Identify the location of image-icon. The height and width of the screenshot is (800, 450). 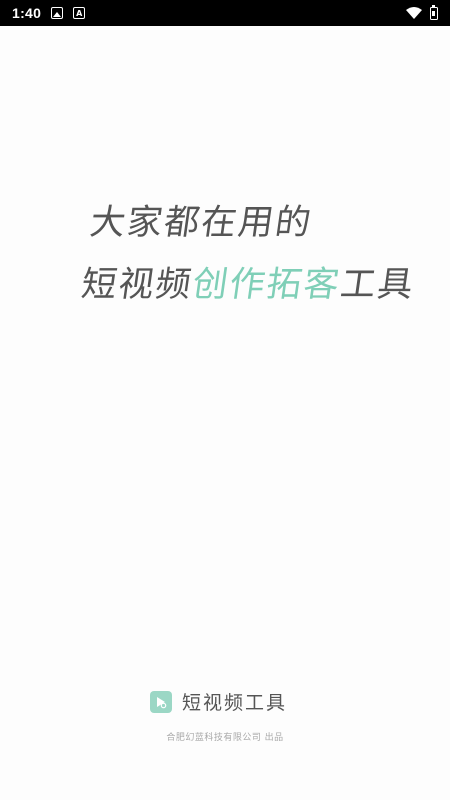
(57, 13).